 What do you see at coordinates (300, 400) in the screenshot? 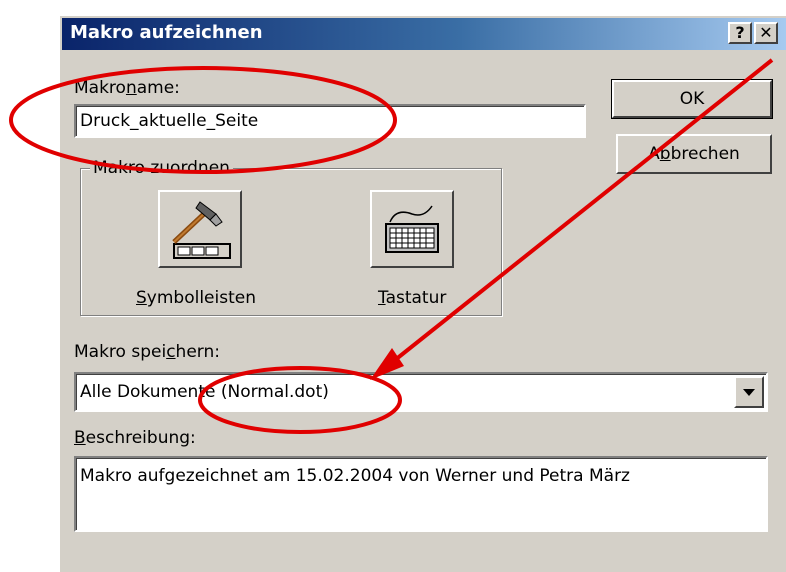
I see `normal-dot-highlight-ellipse` at bounding box center [300, 400].